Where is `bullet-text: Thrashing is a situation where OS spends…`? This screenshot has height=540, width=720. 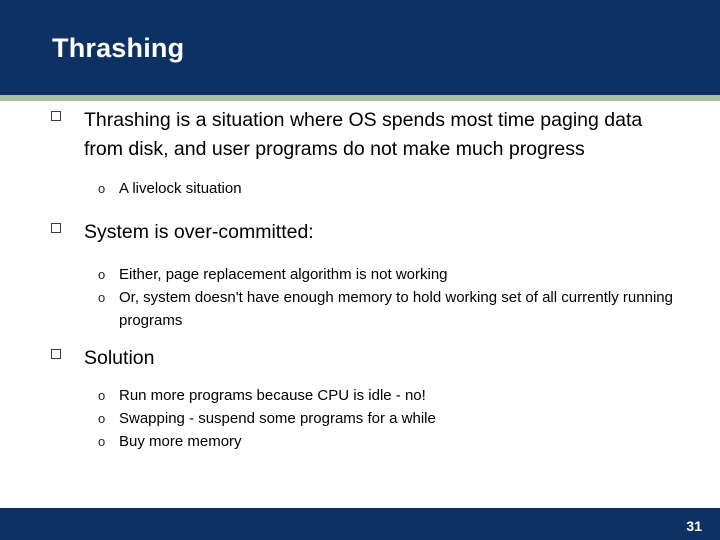 bullet-text: Thrashing is a situation where OS spends… is located at coordinates (363, 134).